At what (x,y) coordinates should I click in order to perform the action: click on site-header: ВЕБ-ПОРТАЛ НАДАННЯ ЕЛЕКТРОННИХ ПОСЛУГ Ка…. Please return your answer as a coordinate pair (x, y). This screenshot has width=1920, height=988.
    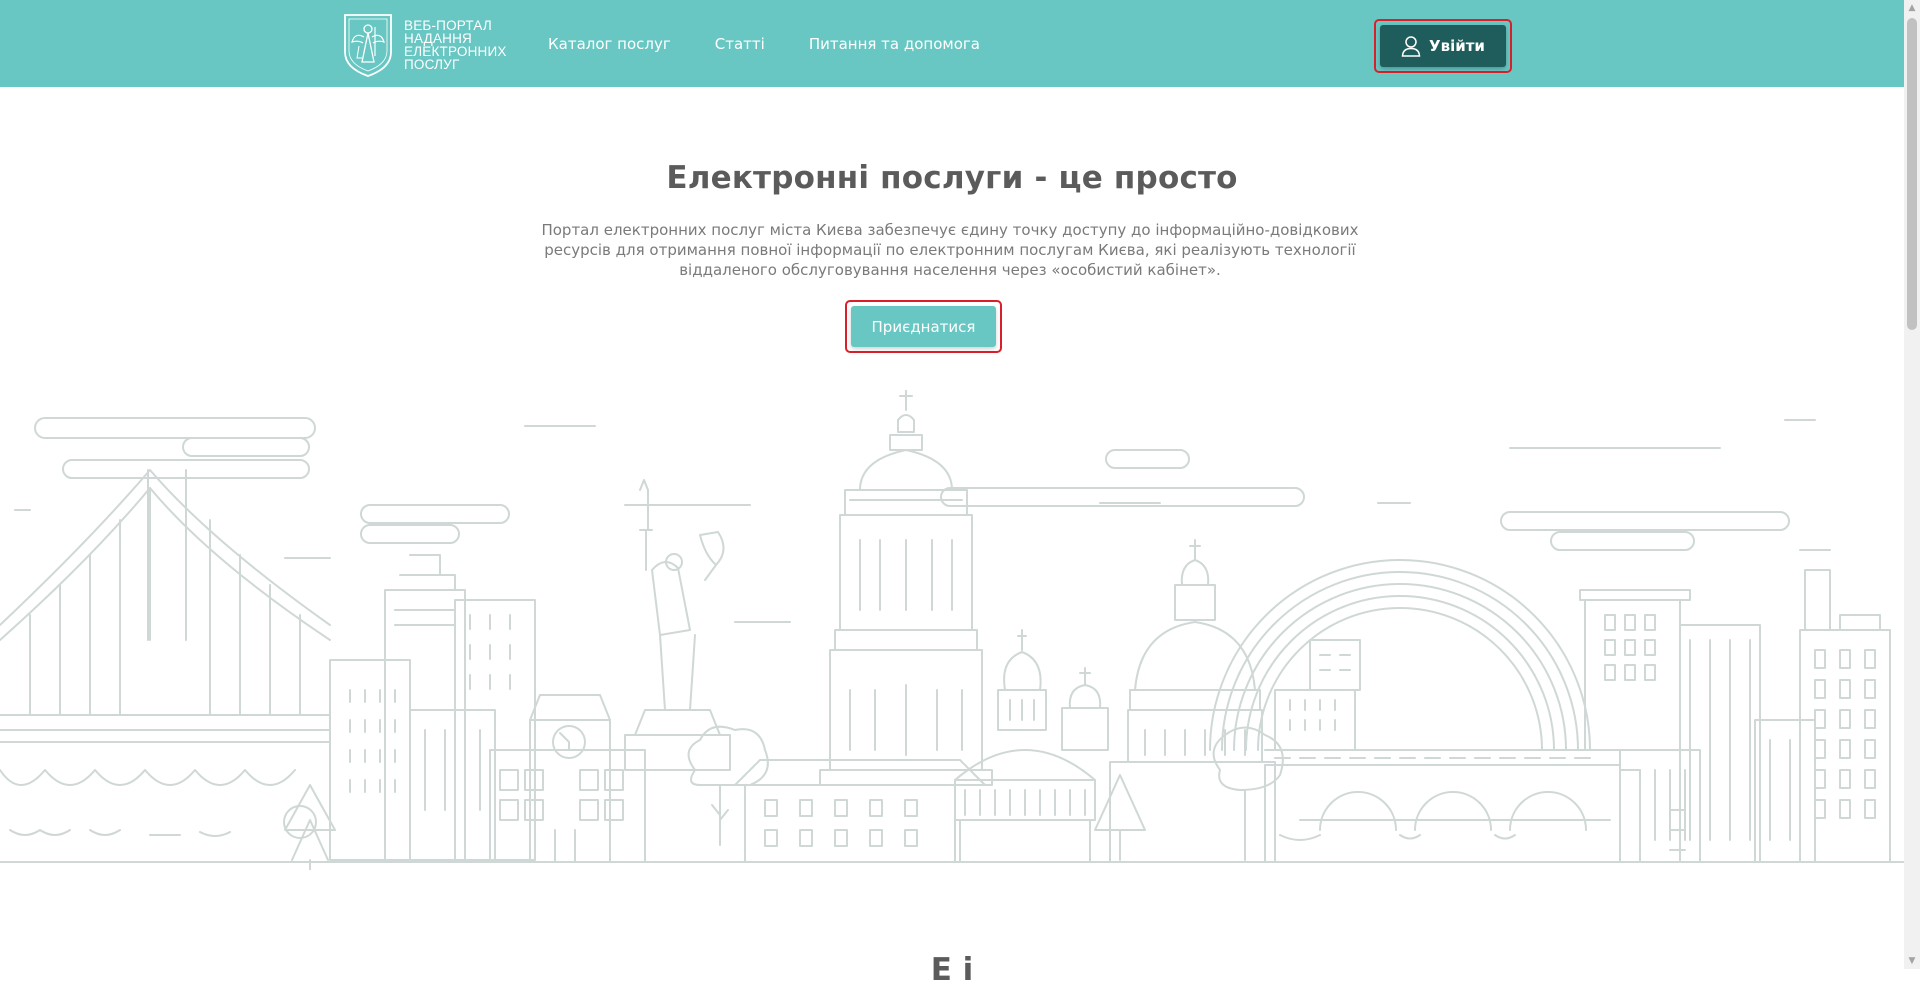
    Looking at the image, I should click on (952, 43).